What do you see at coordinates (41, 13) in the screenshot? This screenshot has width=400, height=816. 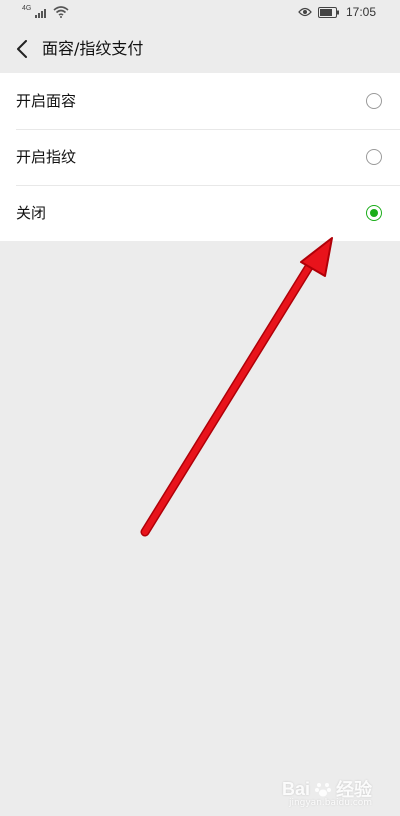 I see `signal-icon` at bounding box center [41, 13].